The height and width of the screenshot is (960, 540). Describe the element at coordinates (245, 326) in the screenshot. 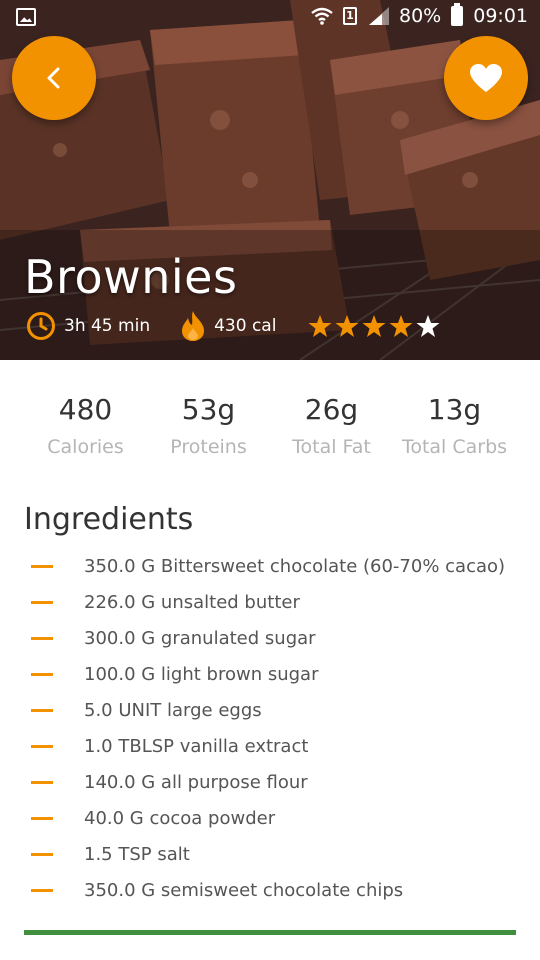

I see `calorie-label: 430 cal` at that location.